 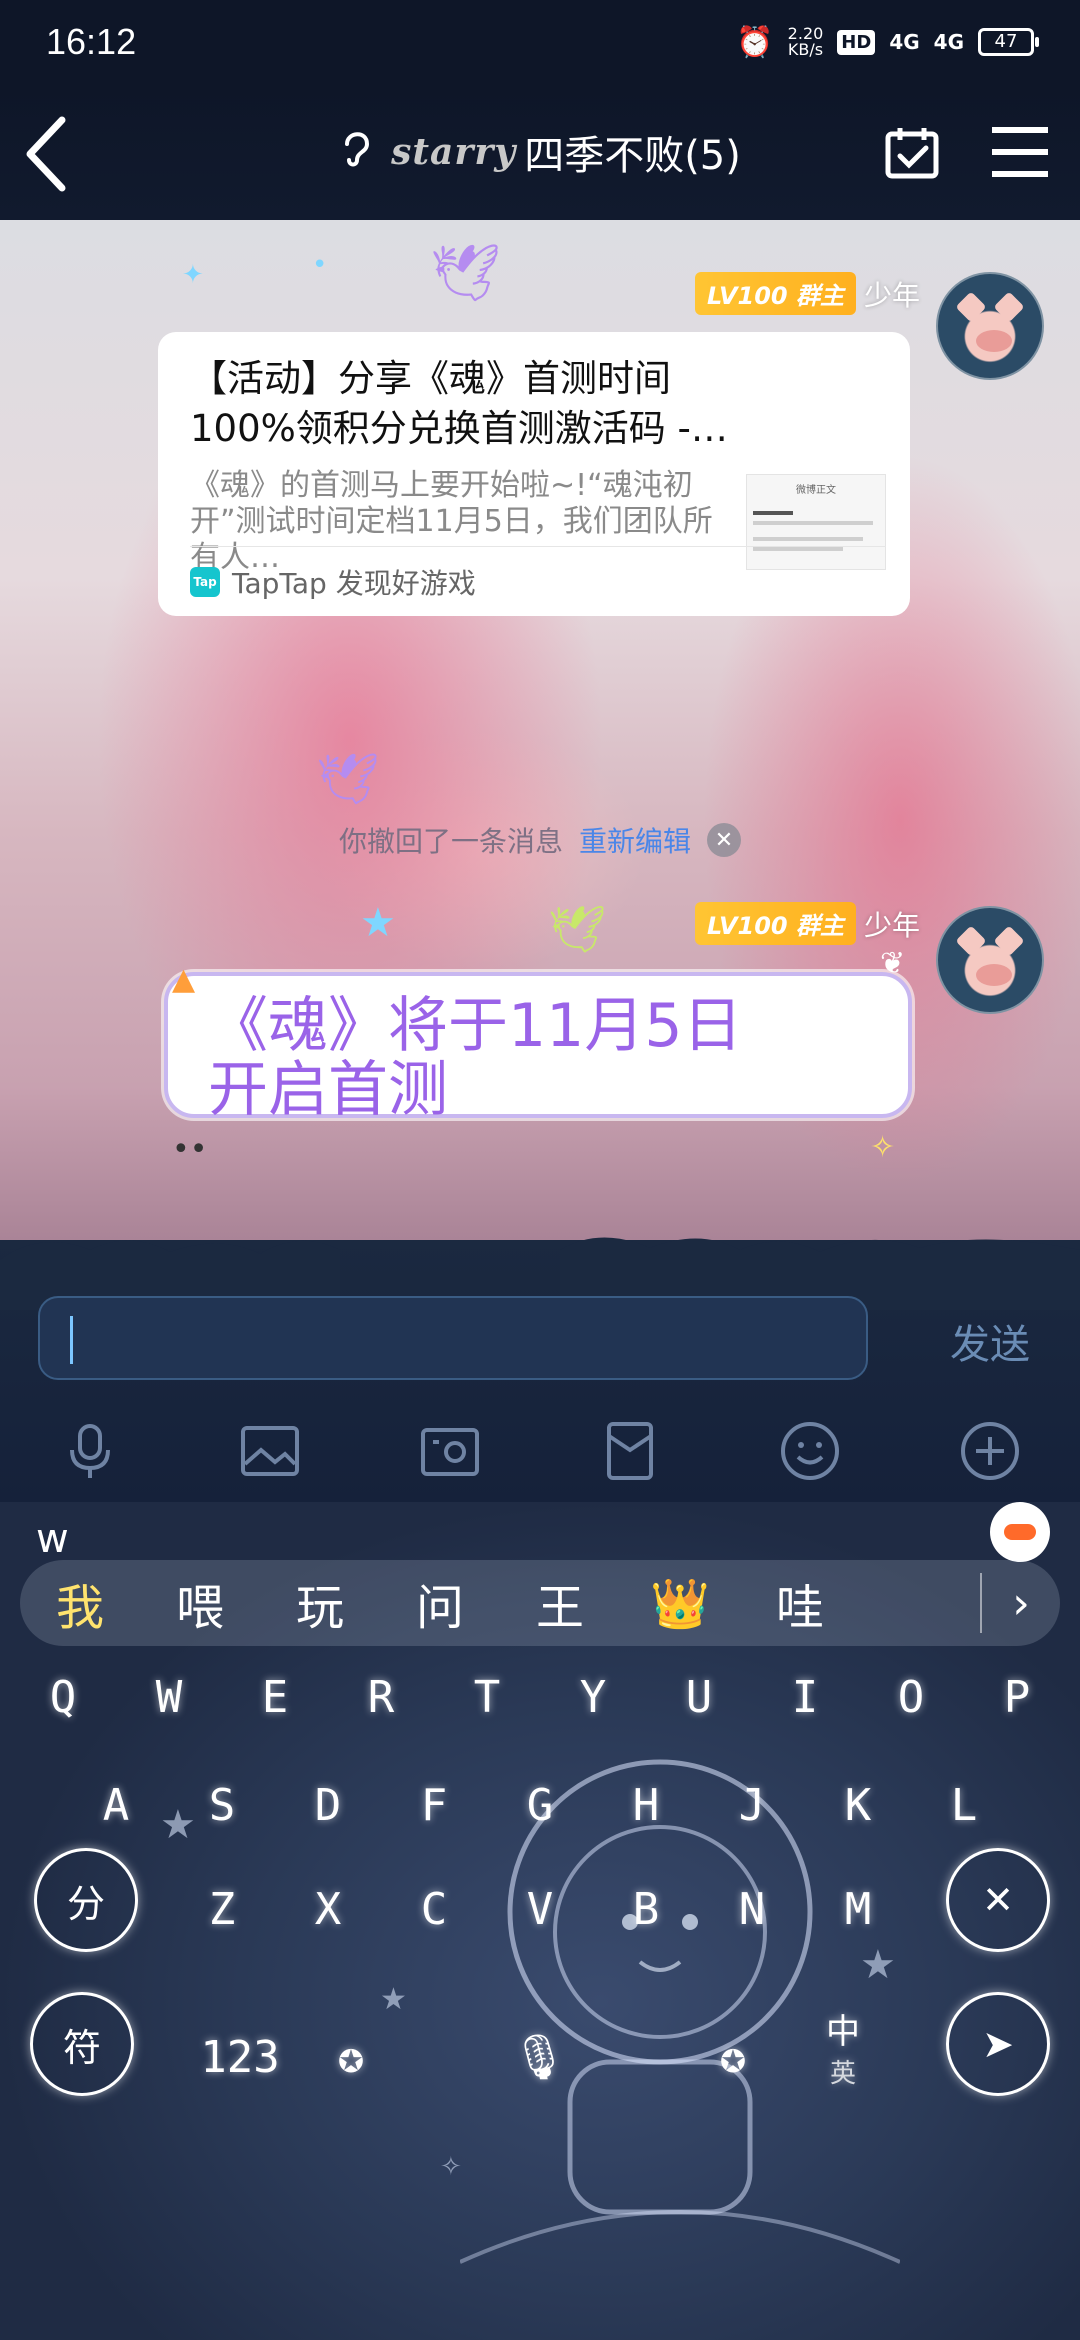 I want to click on key: E, so click(x=275, y=1697).